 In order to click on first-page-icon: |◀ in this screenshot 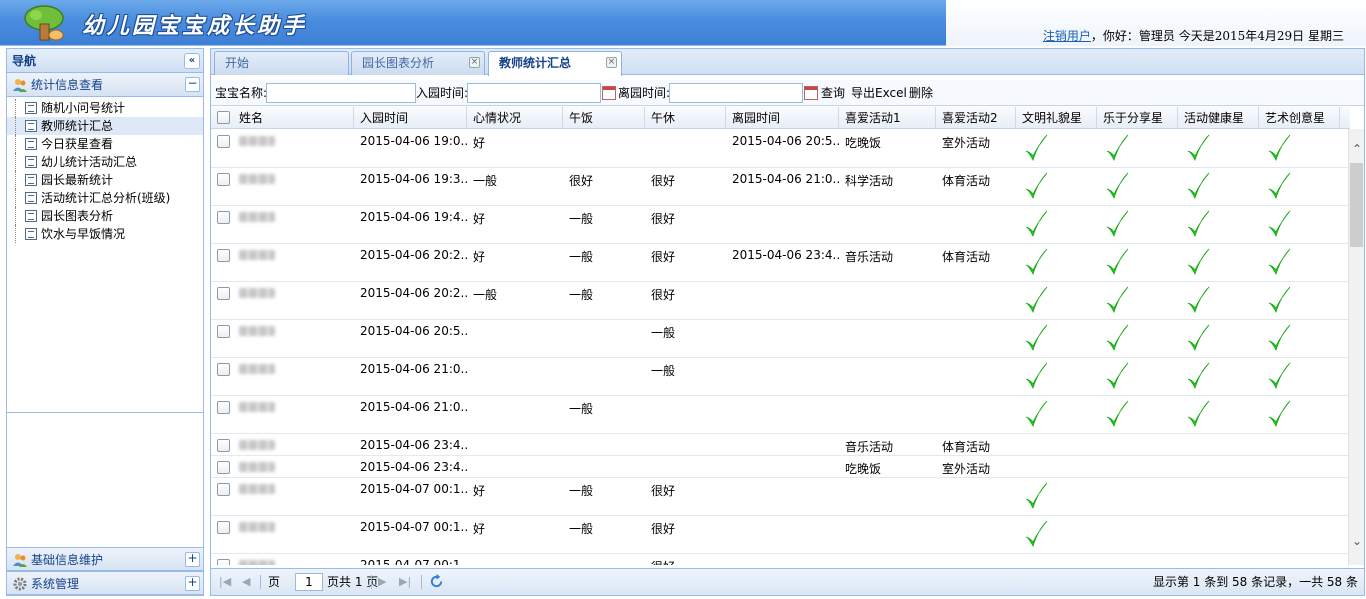, I will do `click(225, 582)`.